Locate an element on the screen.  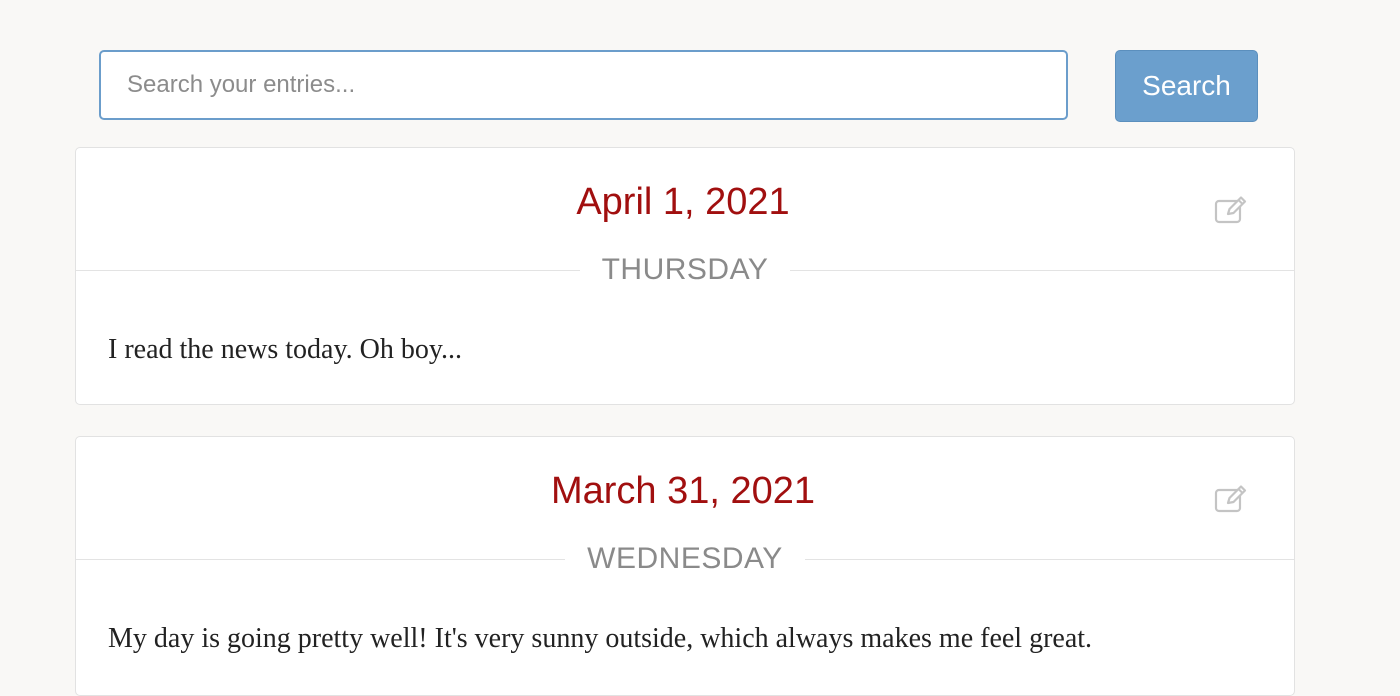
weekday-text: THURSDAY is located at coordinates (685, 269).